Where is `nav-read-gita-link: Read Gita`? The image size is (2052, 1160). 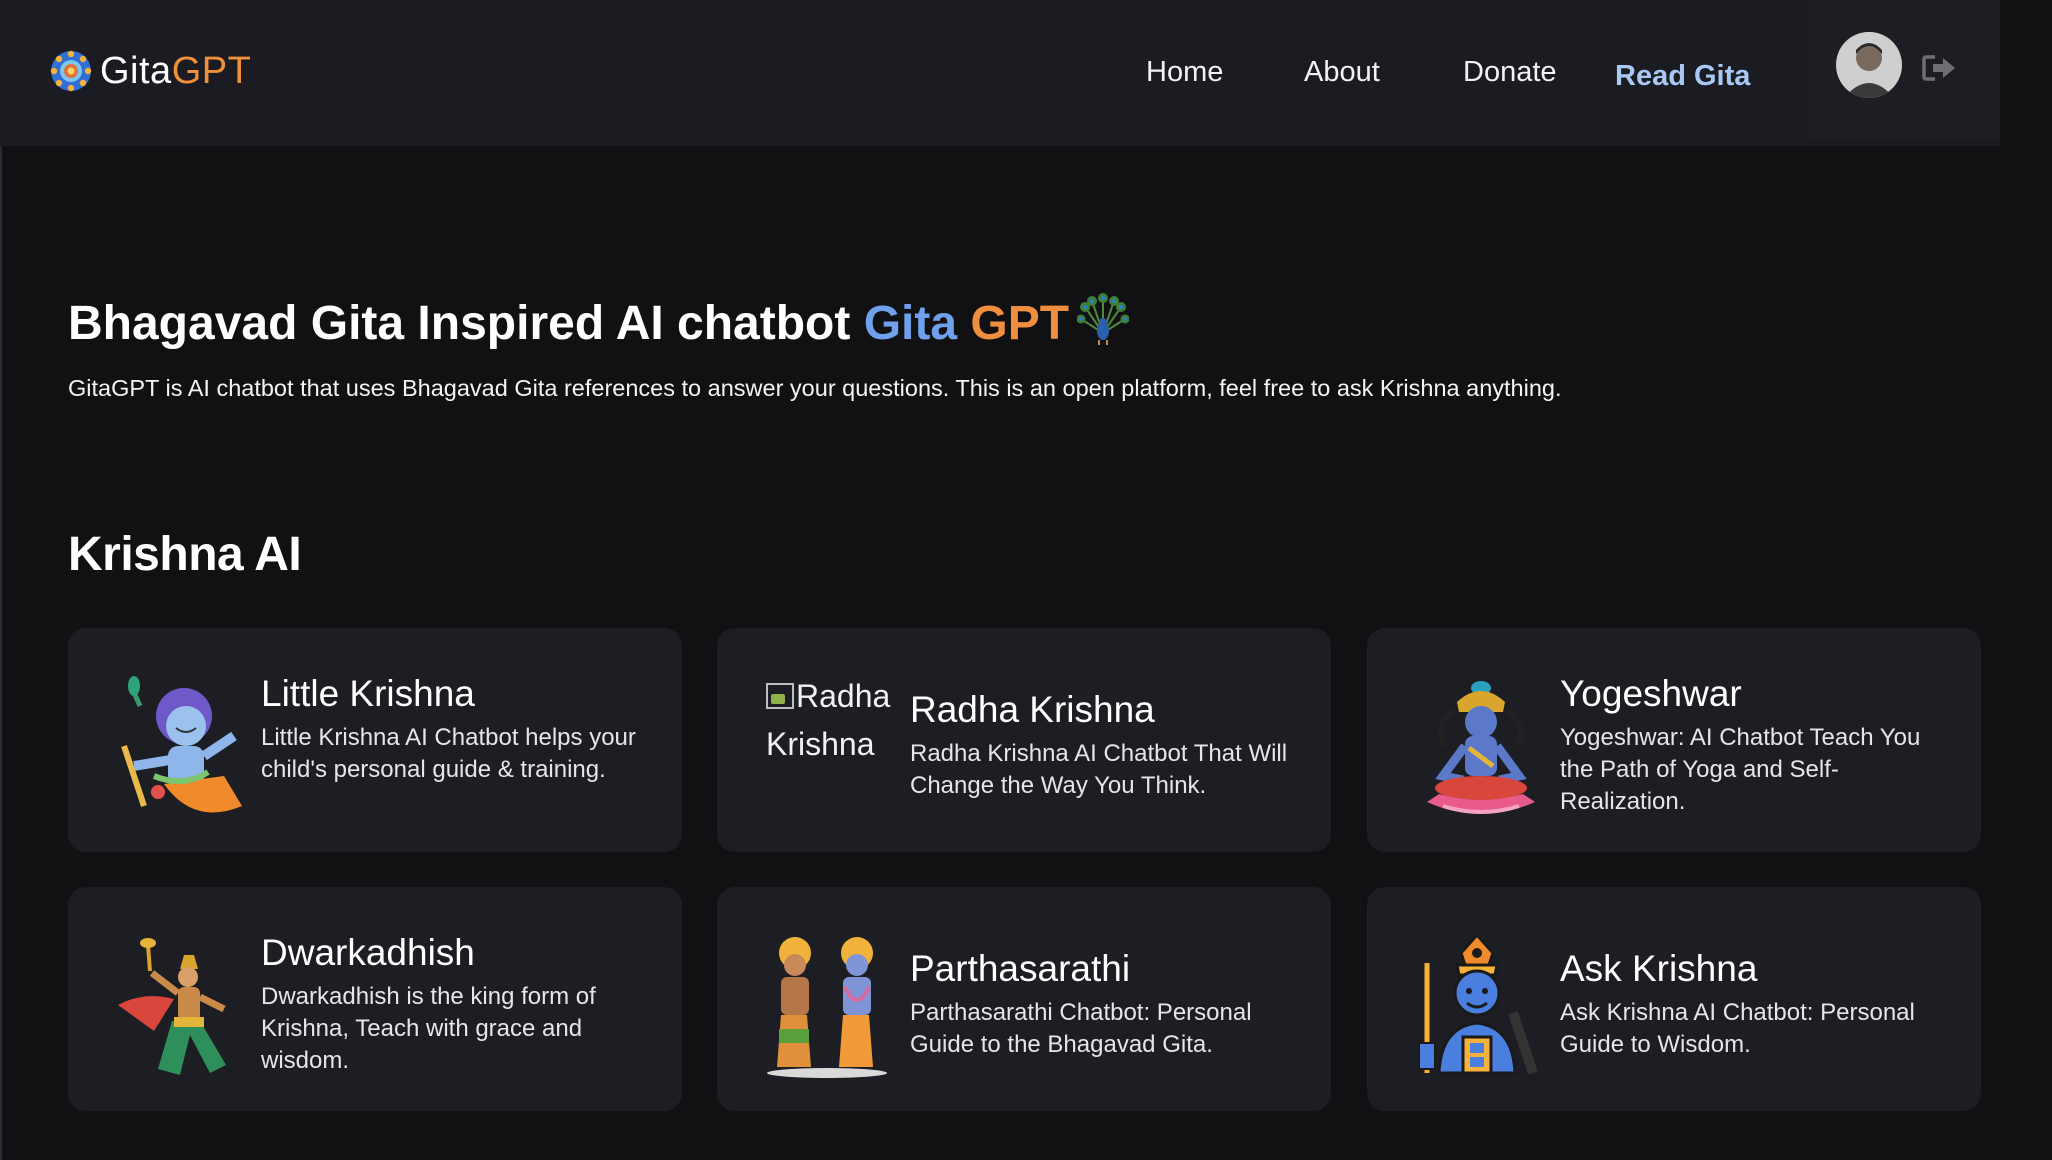
nav-read-gita-link: Read Gita is located at coordinates (1682, 76).